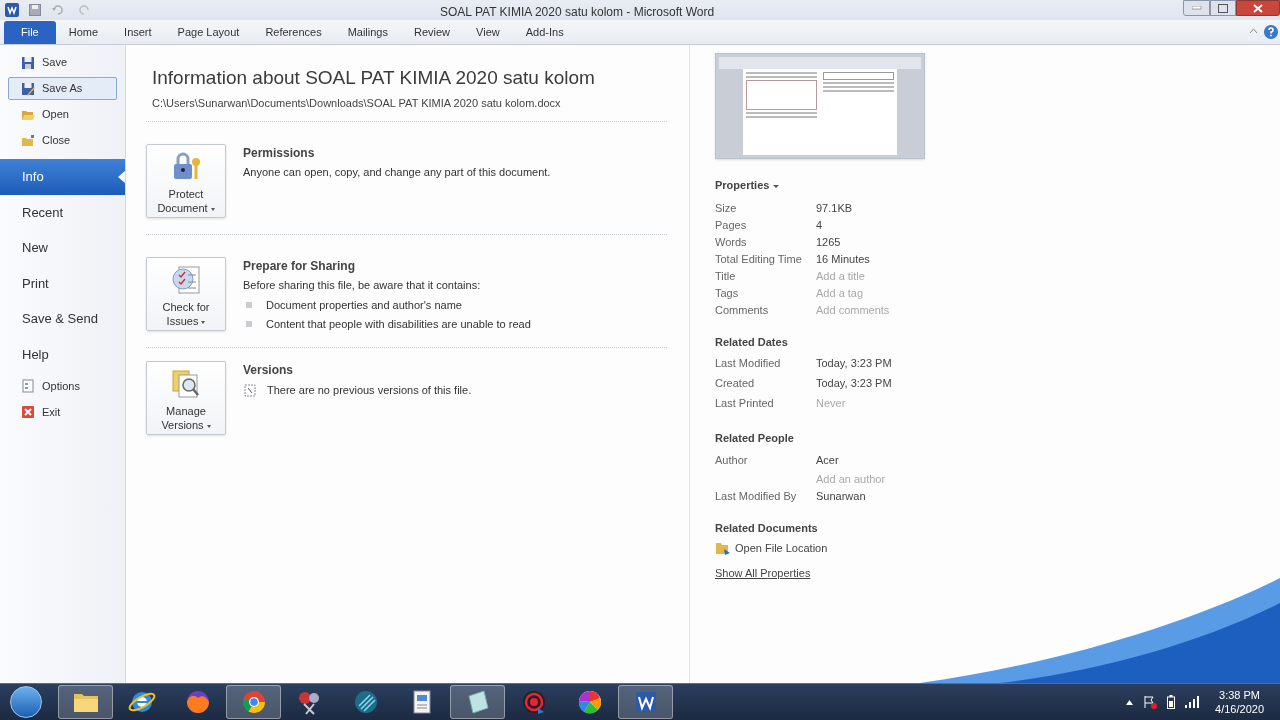  I want to click on menu-item: New, so click(62, 248).